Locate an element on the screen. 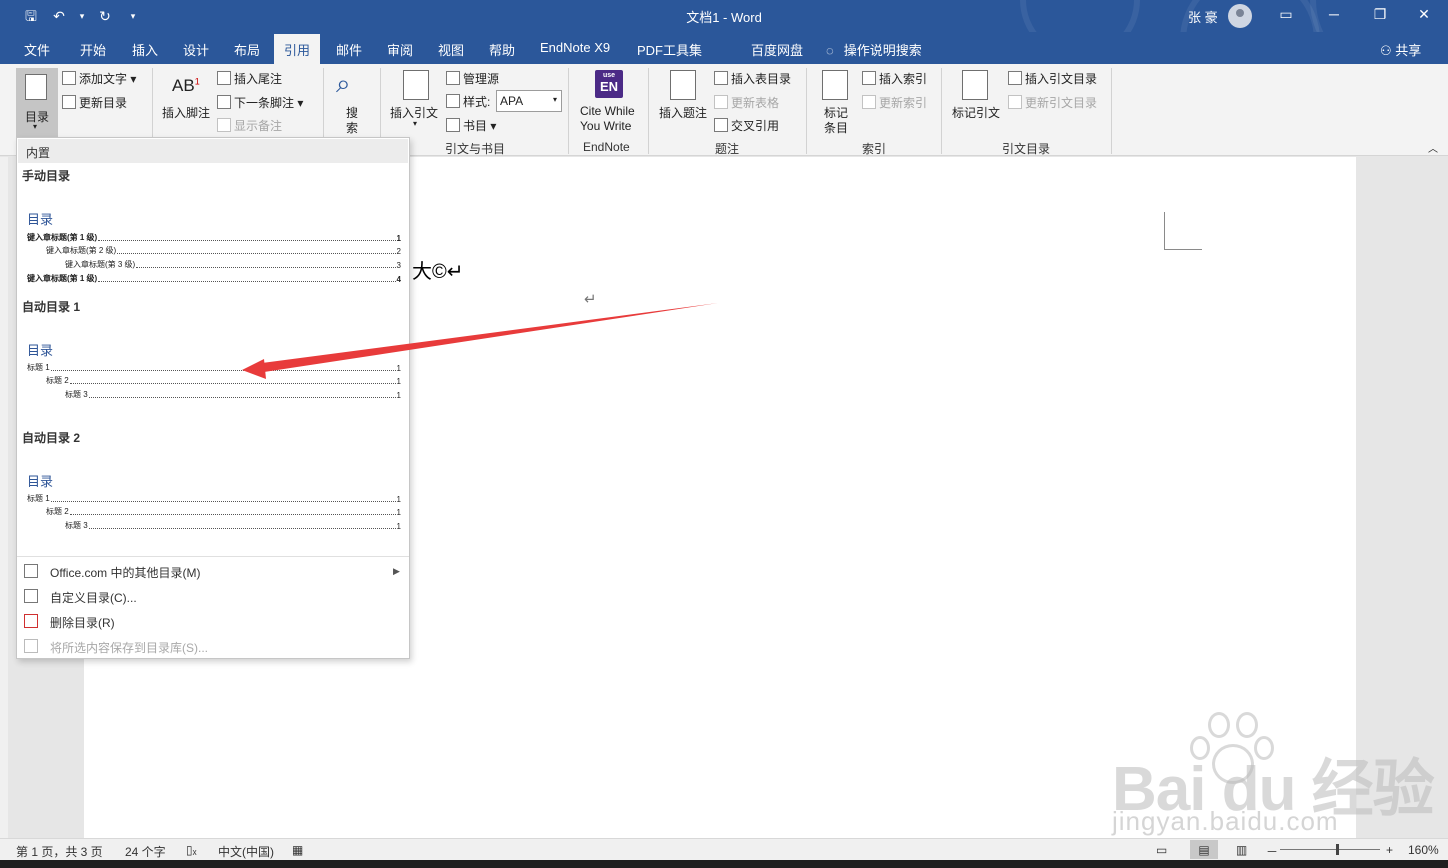 Image resolution: width=1448 pixels, height=868 pixels. tell-me-search: ◌ 操作说明搜索 is located at coordinates (874, 49).